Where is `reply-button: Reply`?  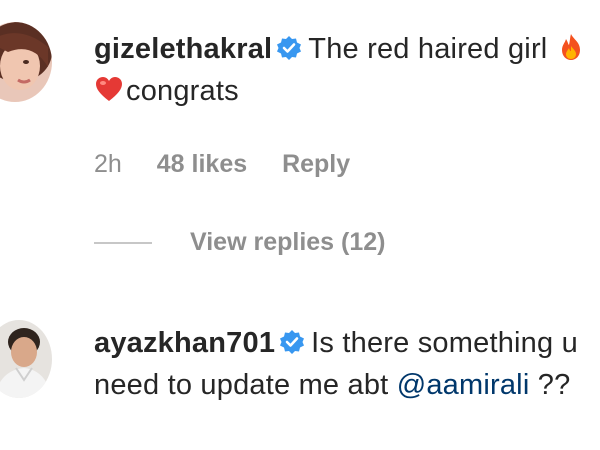 reply-button: Reply is located at coordinates (316, 164).